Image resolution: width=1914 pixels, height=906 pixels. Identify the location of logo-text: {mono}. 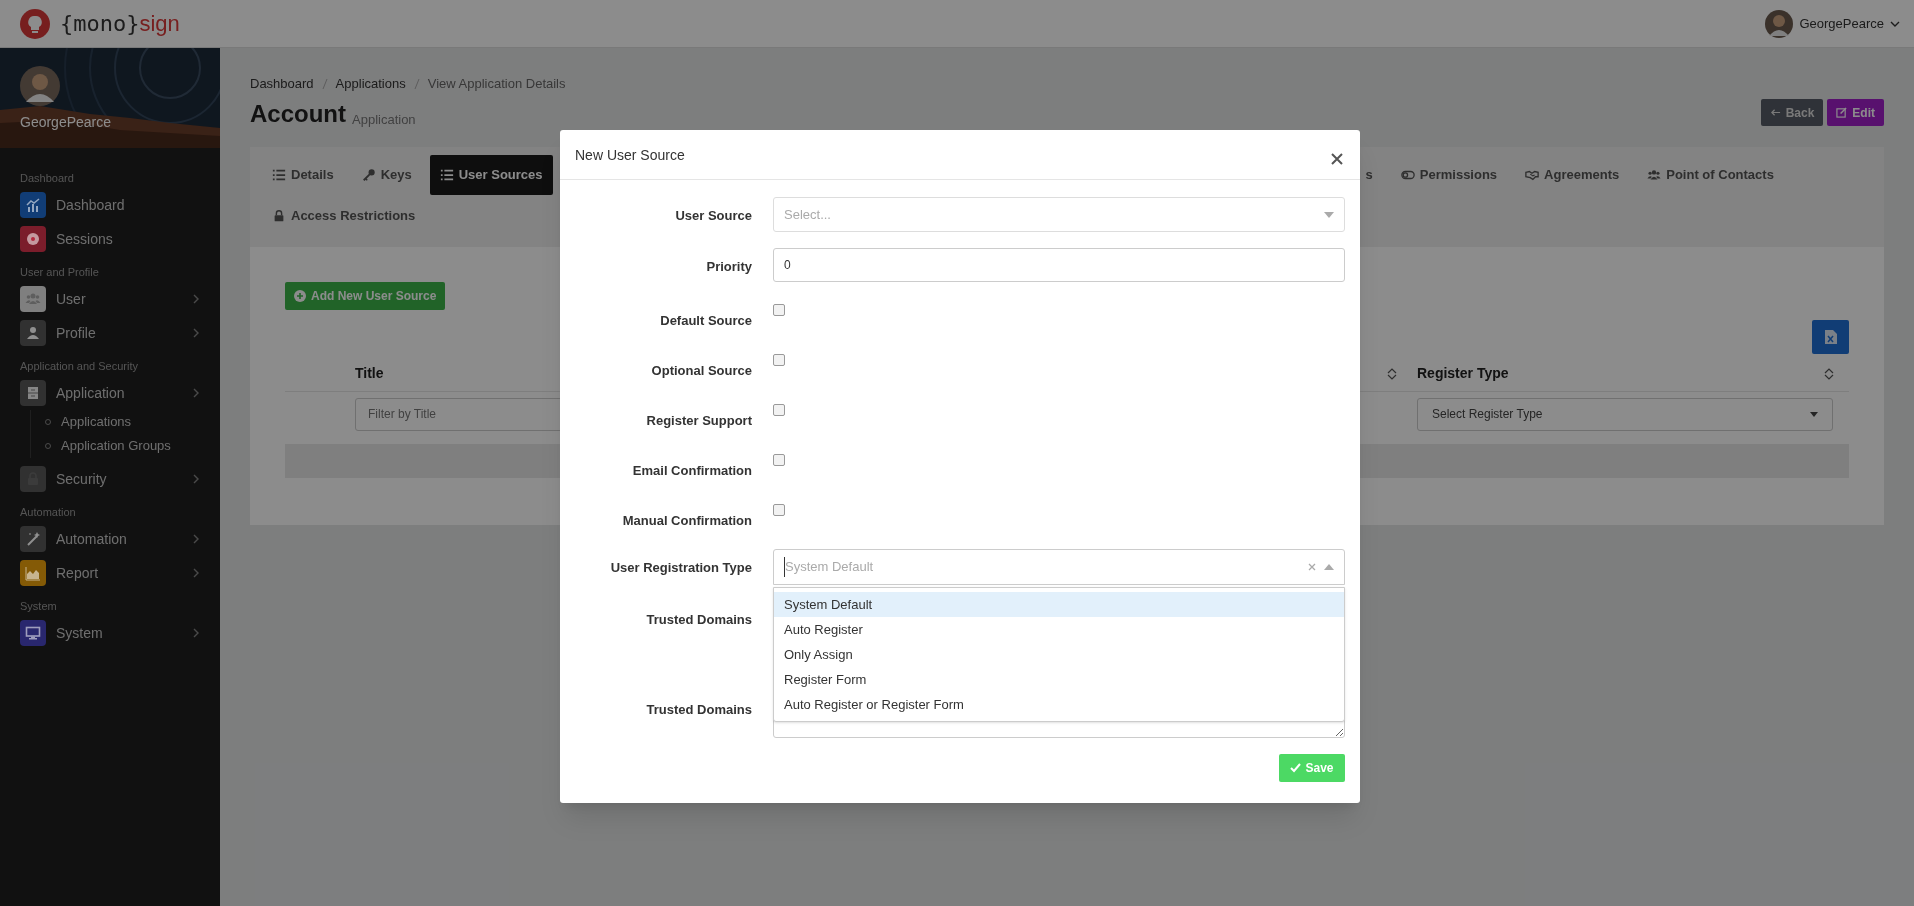
(100, 24).